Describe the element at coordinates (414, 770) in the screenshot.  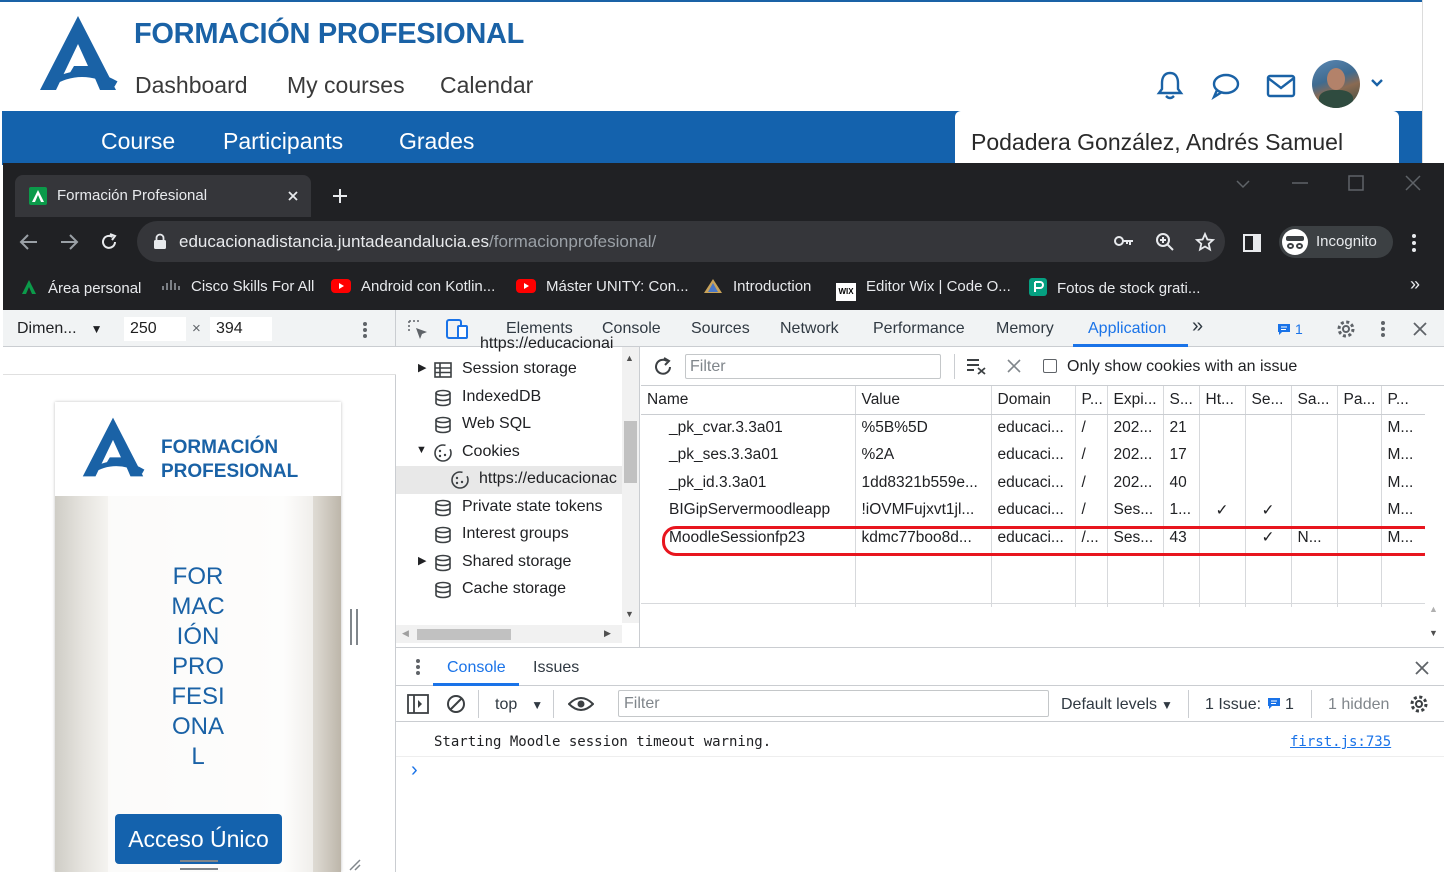
I see `console-prompt: ›` at that location.